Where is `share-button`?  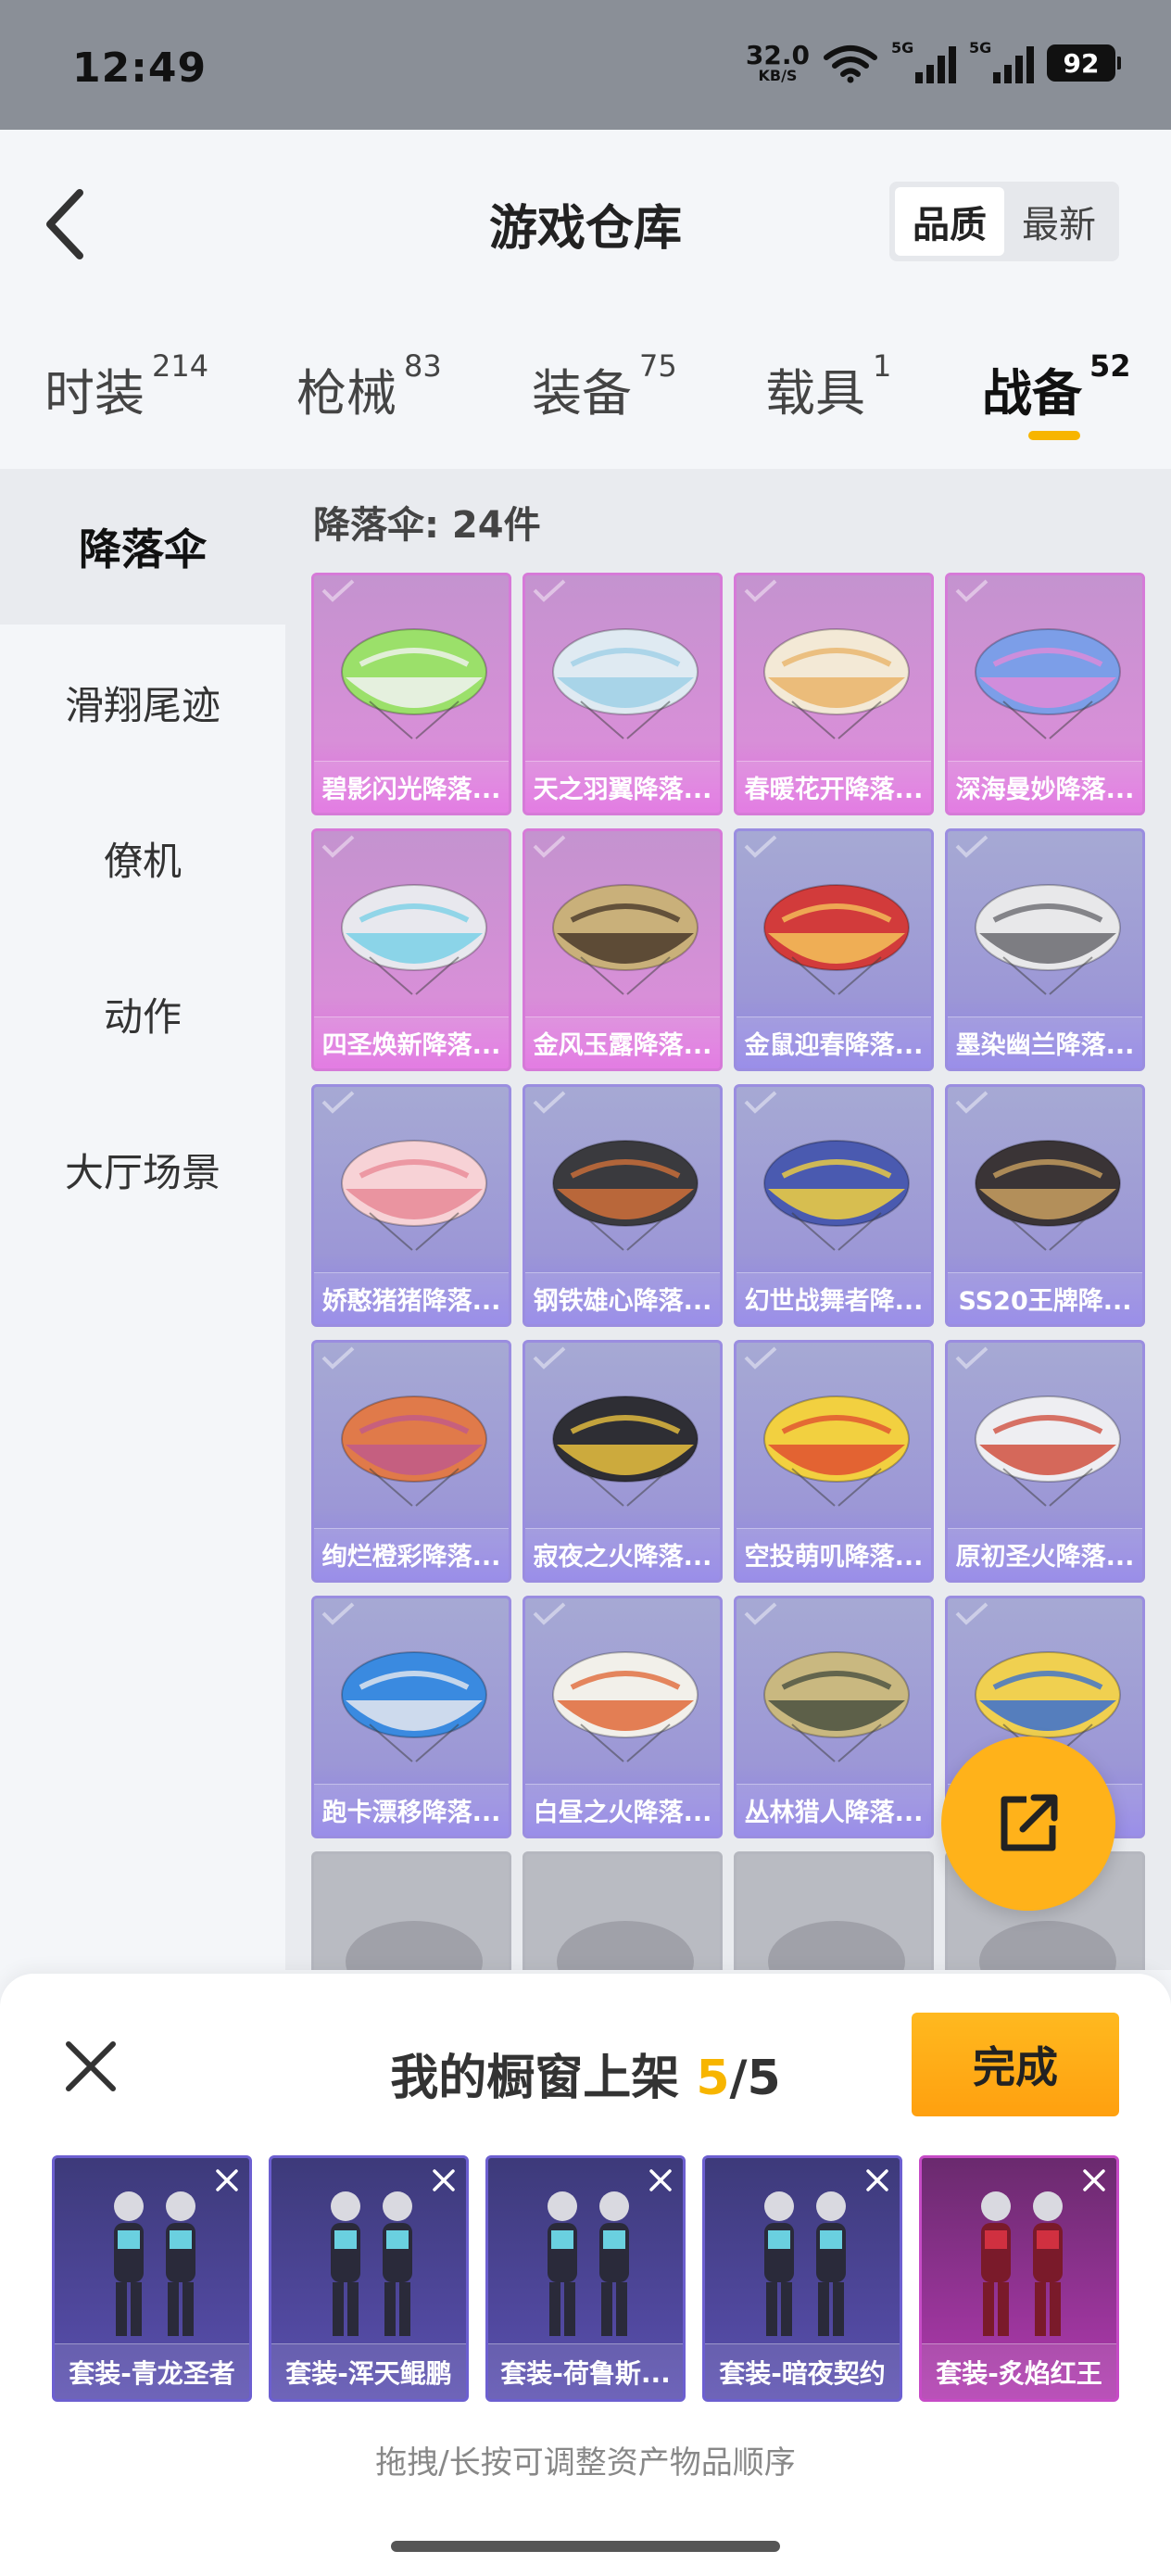 share-button is located at coordinates (1028, 1823).